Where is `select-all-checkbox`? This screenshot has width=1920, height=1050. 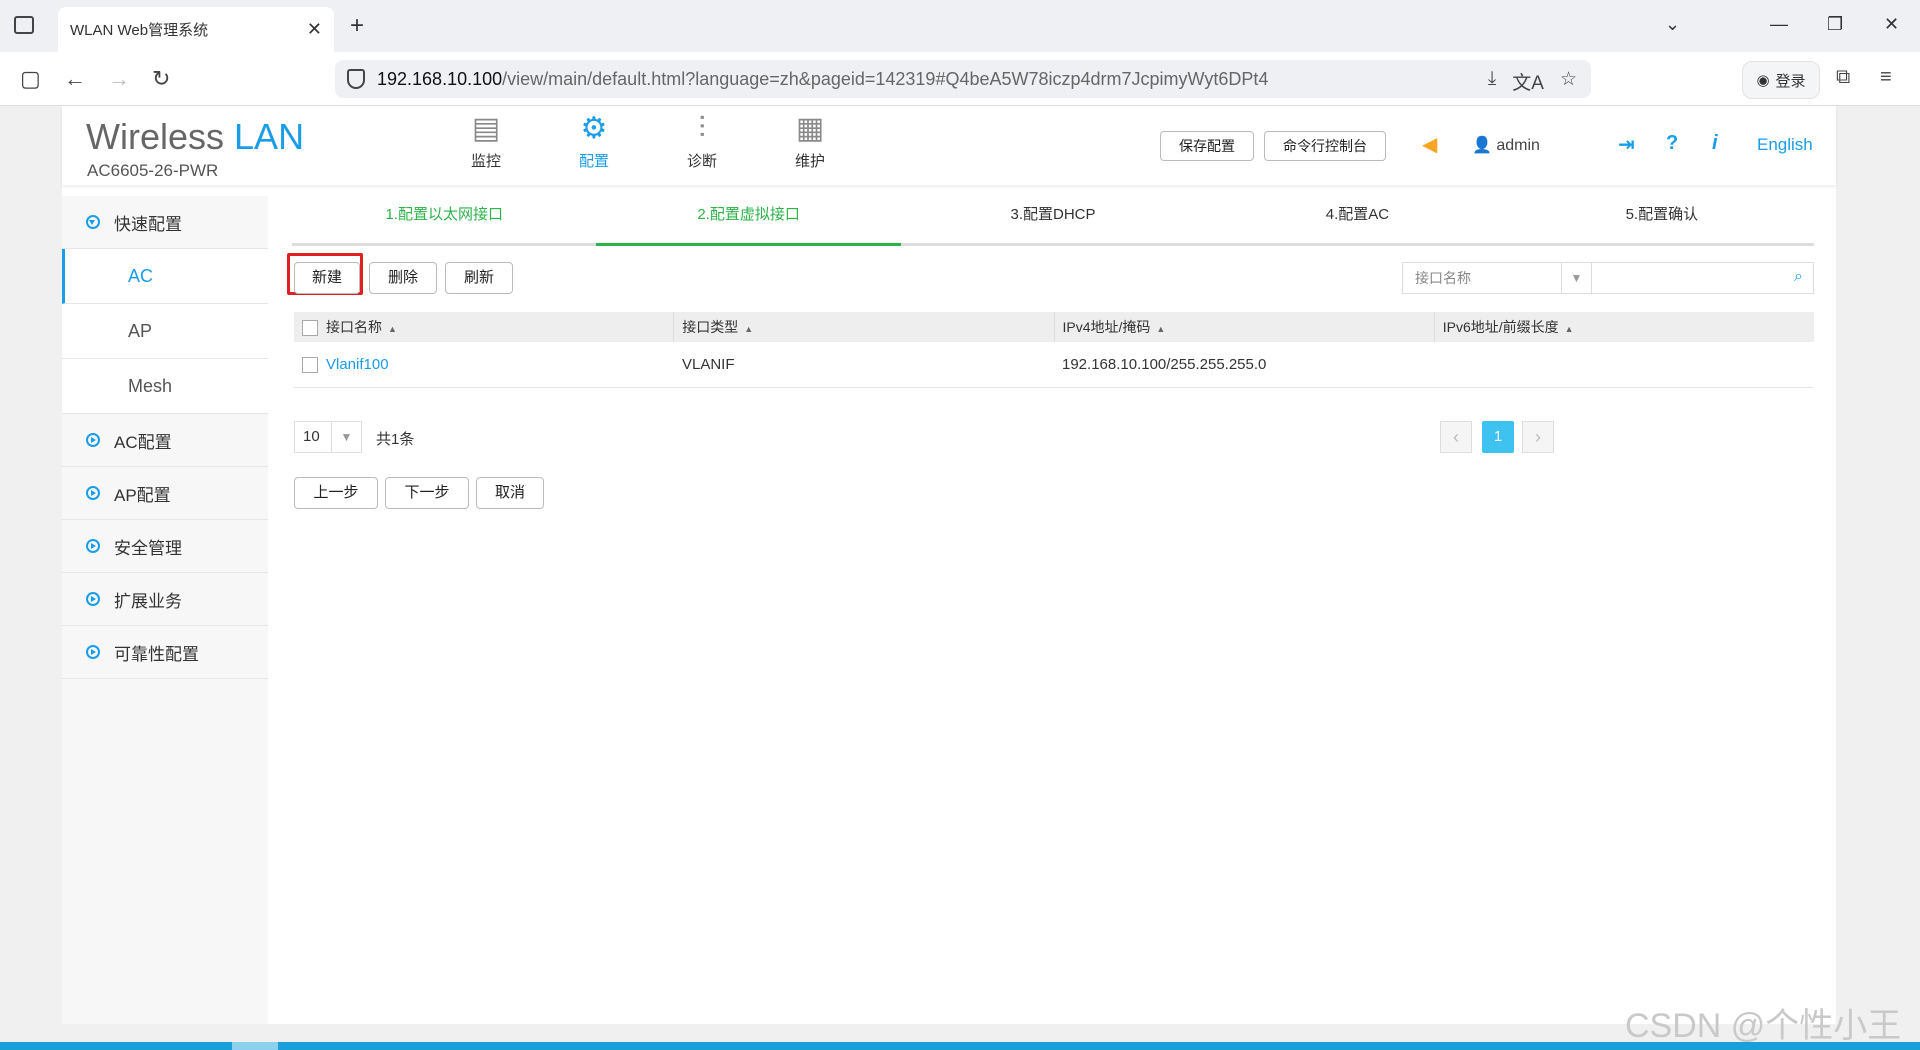 select-all-checkbox is located at coordinates (310, 328).